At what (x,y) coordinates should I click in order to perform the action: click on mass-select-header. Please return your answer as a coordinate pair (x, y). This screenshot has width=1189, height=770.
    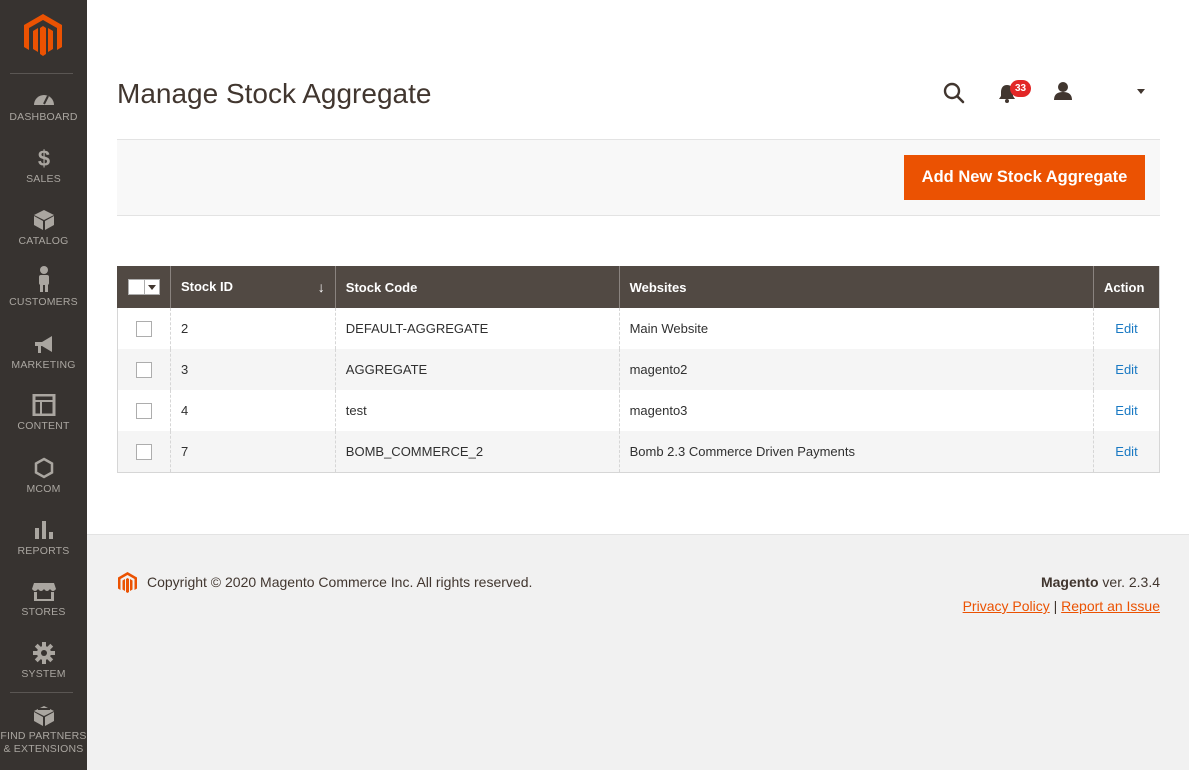
    Looking at the image, I should click on (144, 287).